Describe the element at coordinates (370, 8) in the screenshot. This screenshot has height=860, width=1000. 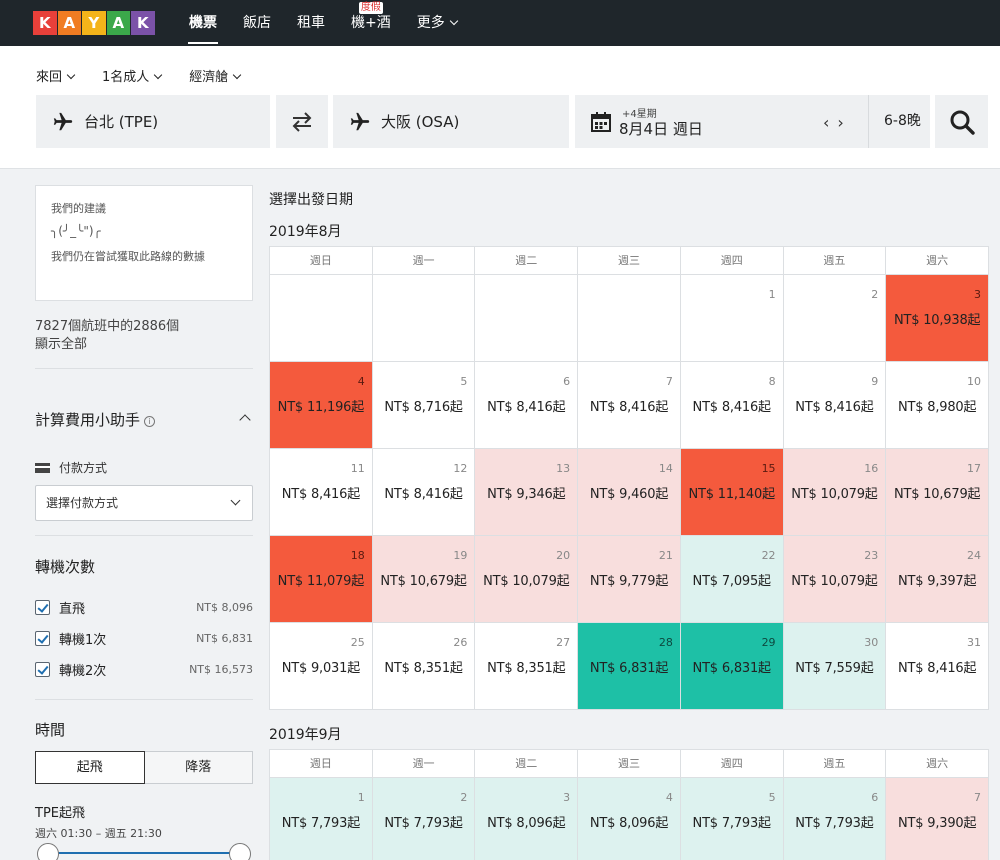
I see `vacation-badge: 度假` at that location.